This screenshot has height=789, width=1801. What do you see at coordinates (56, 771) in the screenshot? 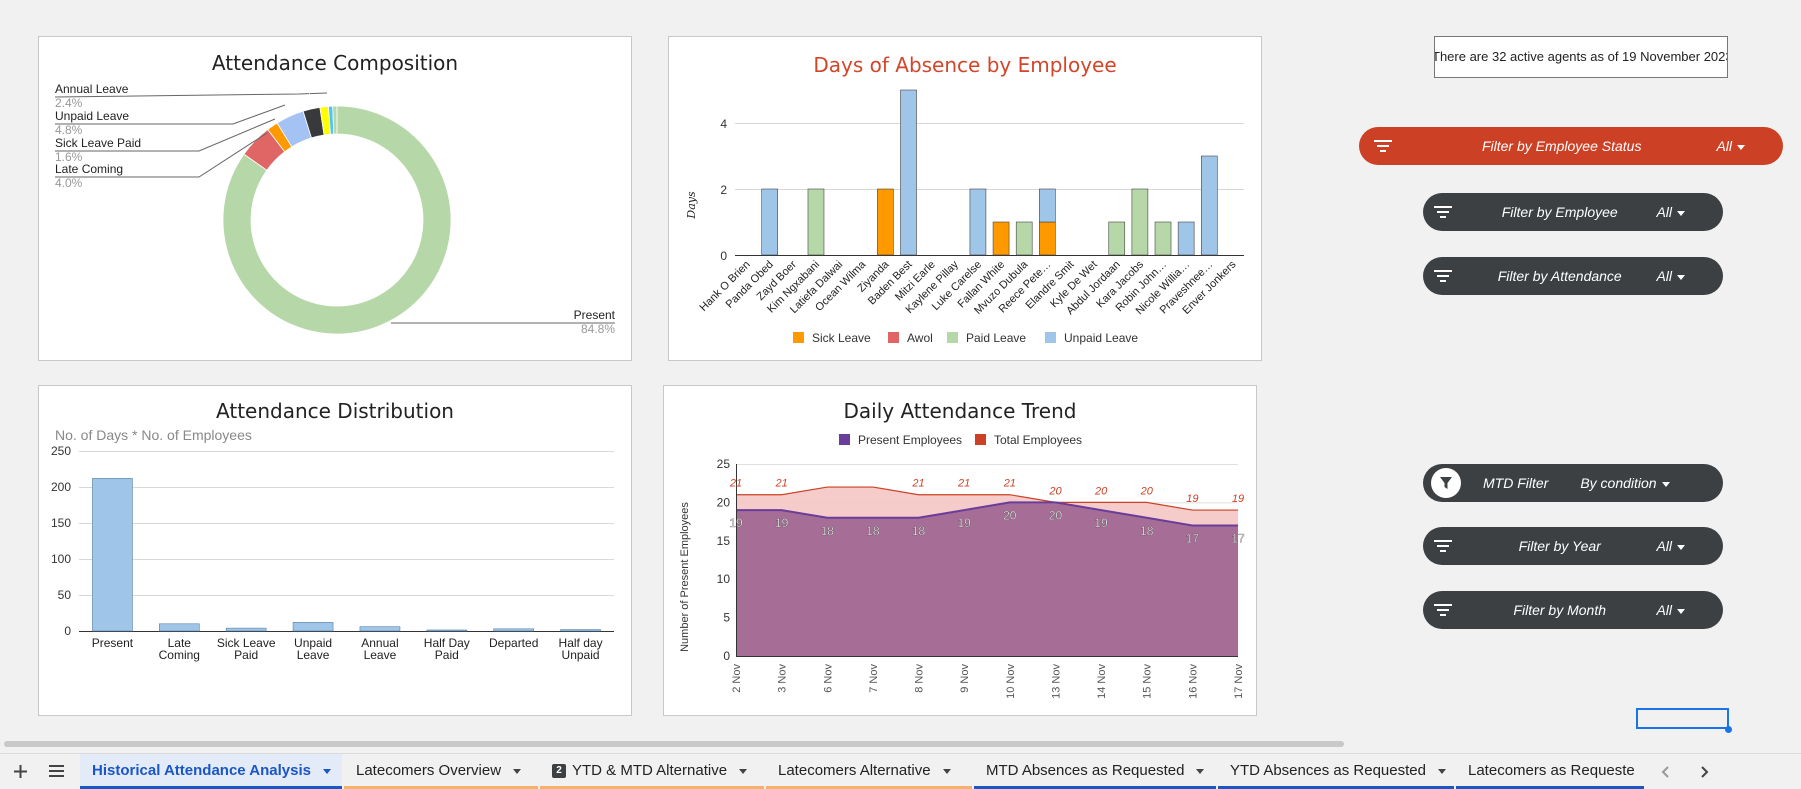
I see `menu-icon` at bounding box center [56, 771].